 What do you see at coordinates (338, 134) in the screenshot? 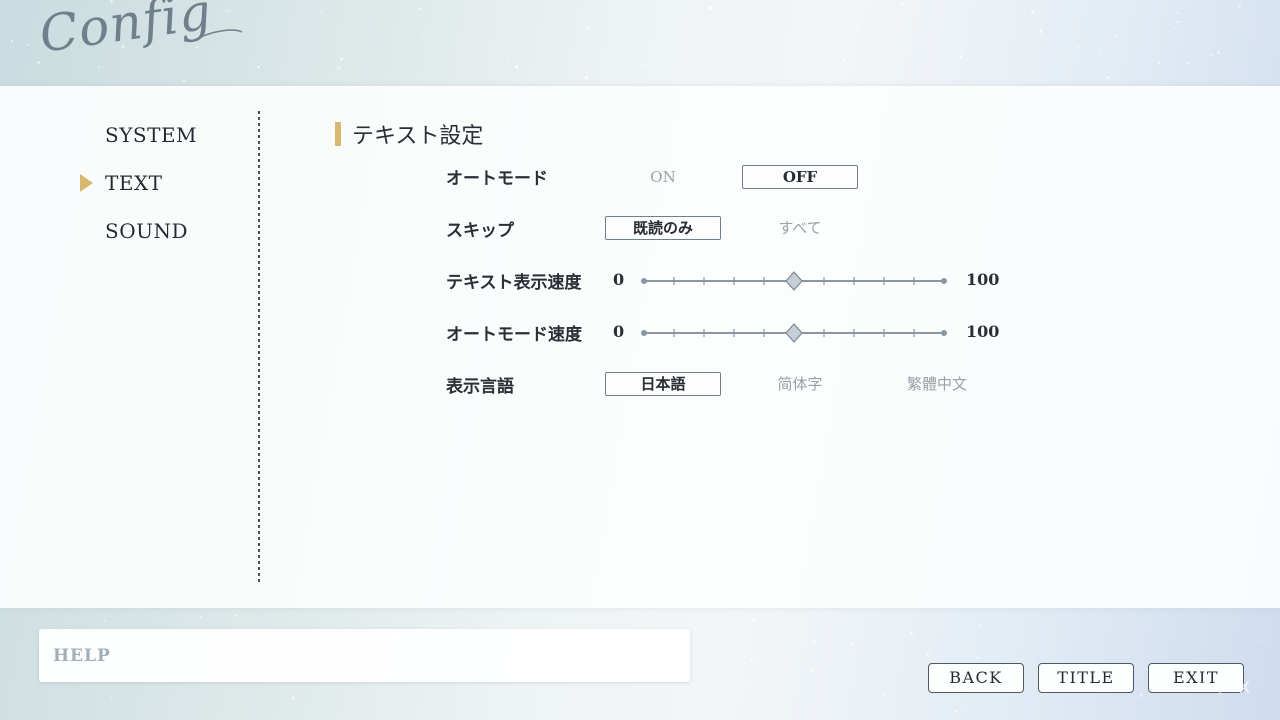
I see `section-marker` at bounding box center [338, 134].